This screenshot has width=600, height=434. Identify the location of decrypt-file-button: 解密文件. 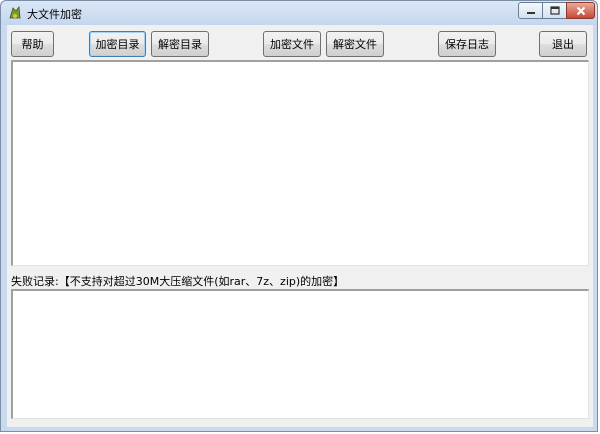
(355, 44).